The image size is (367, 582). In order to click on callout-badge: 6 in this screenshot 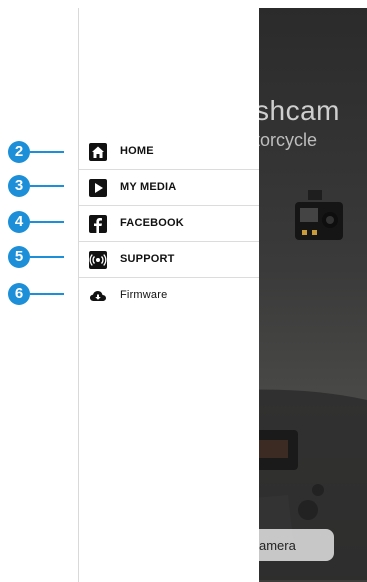, I will do `click(19, 294)`.